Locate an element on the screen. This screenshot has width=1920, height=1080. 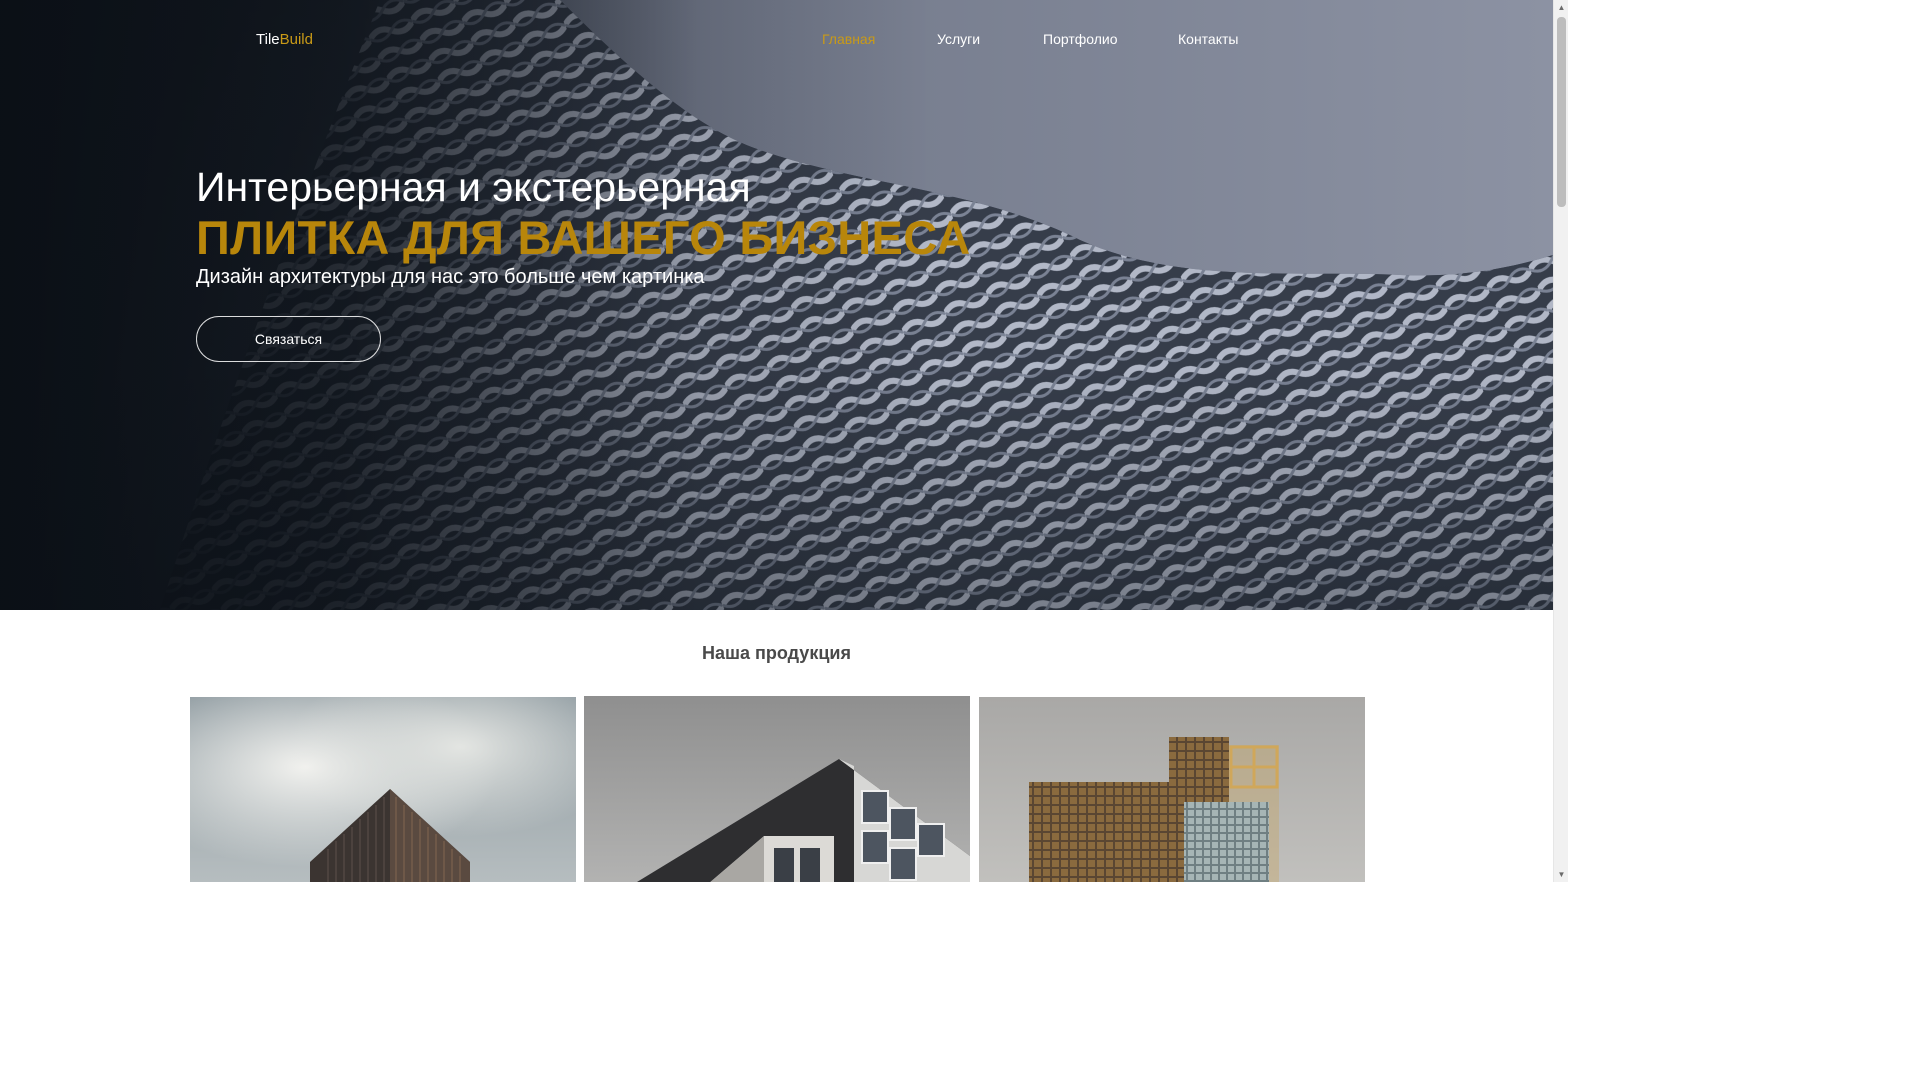
vertical-scrollbar: ▲ ▼ is located at coordinates (1560, 441).